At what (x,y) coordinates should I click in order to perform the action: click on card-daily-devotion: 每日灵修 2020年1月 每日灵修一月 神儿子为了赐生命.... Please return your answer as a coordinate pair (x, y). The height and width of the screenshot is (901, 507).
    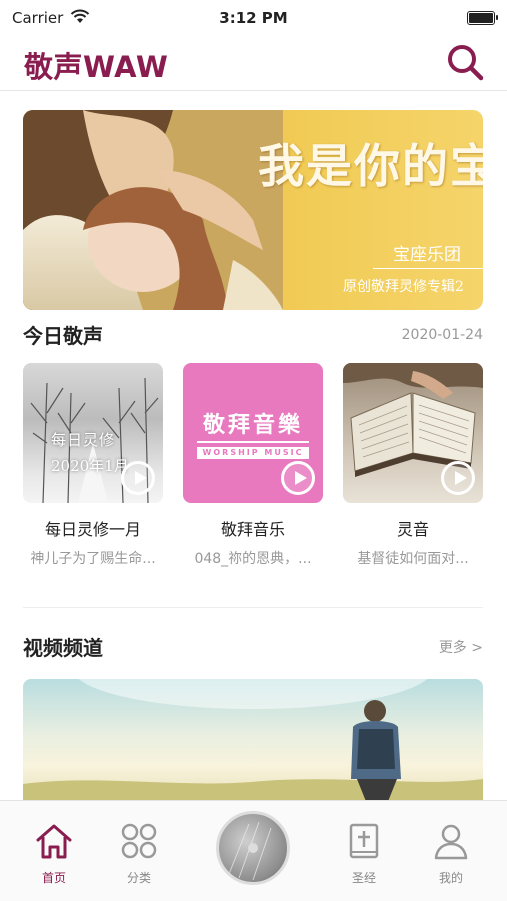
    Looking at the image, I should click on (93, 465).